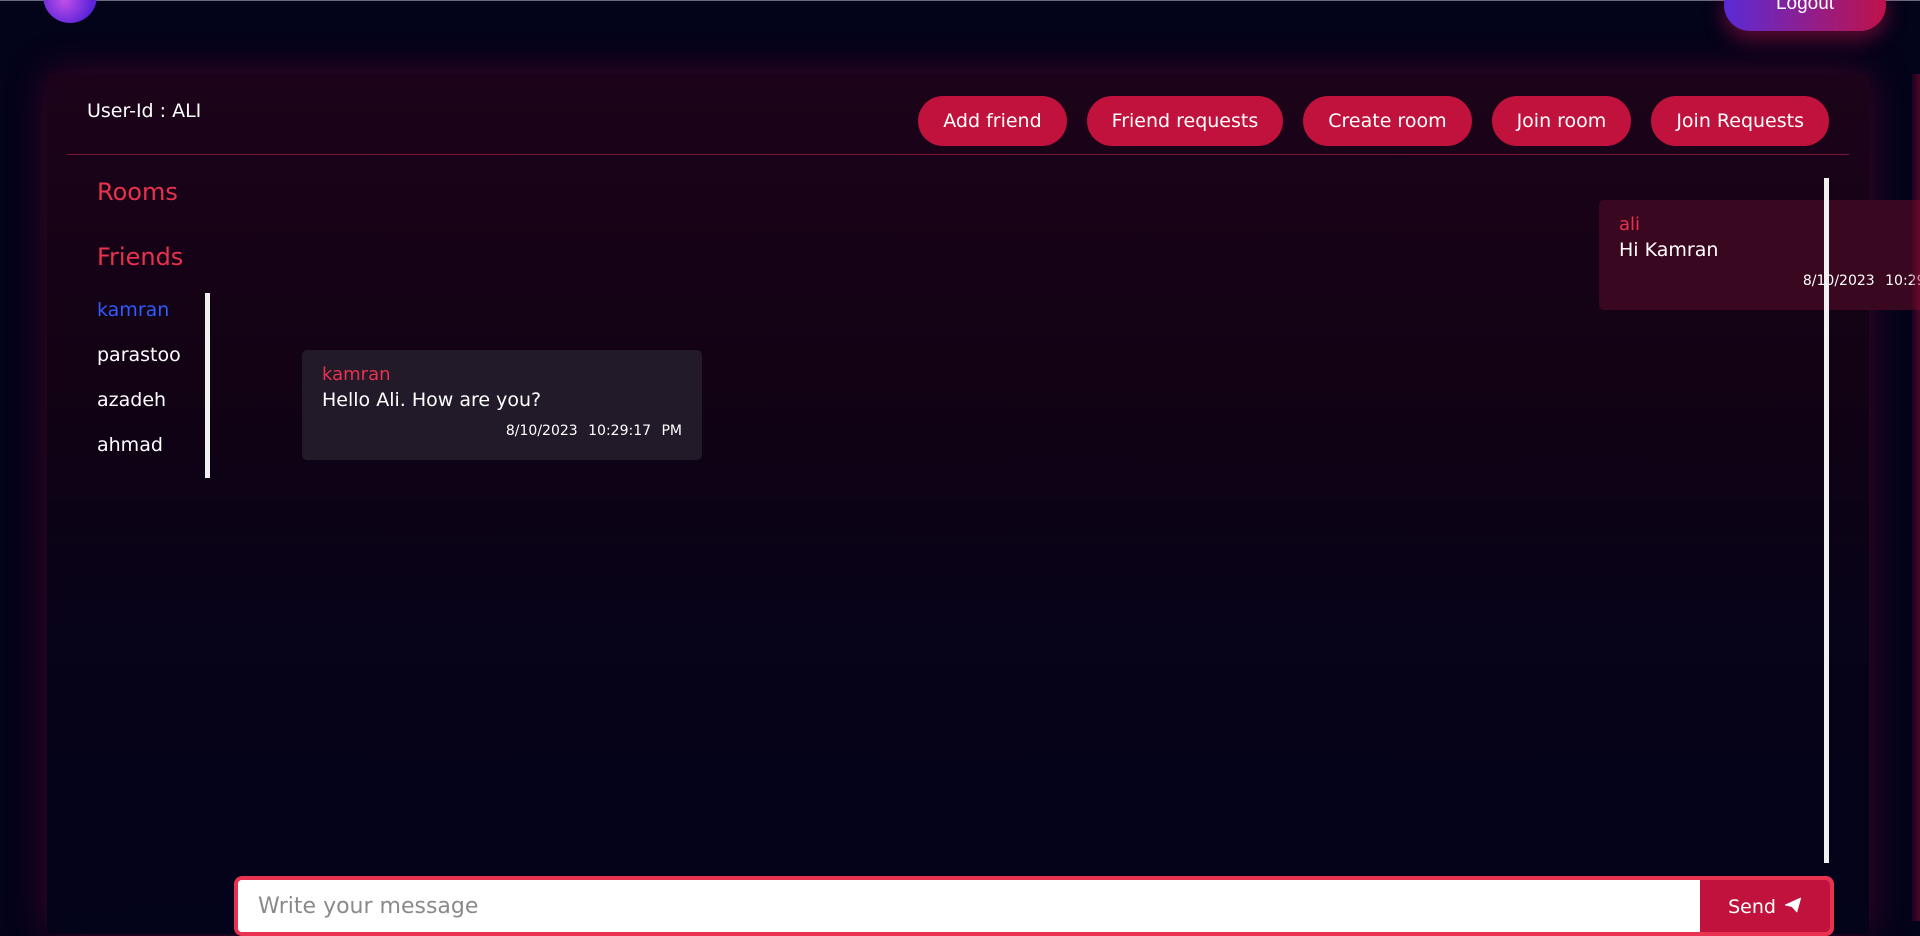 The height and width of the screenshot is (936, 1920). Describe the element at coordinates (1805, 15) in the screenshot. I see `logout-button: Logout` at that location.